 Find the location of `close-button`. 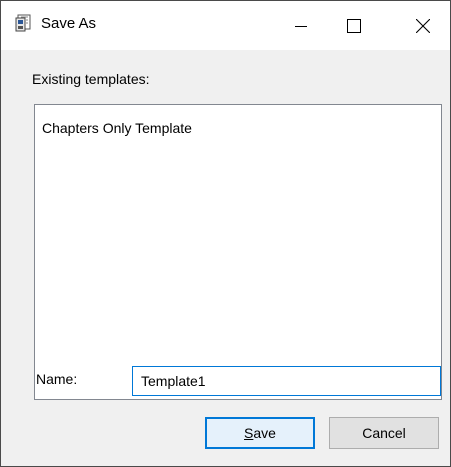

close-button is located at coordinates (423, 25).